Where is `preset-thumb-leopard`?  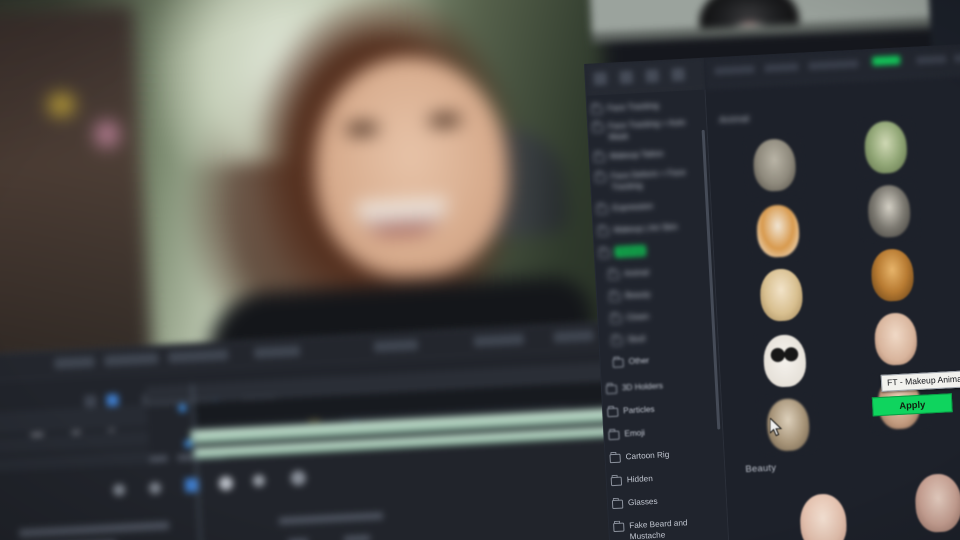 preset-thumb-leopard is located at coordinates (781, 295).